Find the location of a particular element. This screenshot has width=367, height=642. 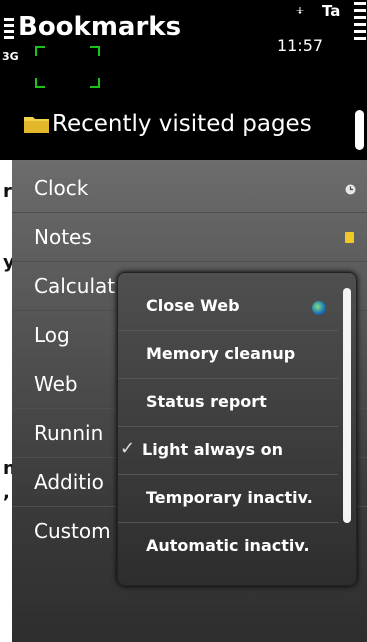

menu-item-label: Additio is located at coordinates (69, 482).